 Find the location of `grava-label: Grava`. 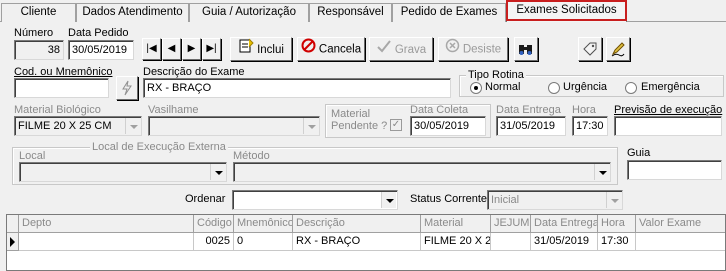

grava-label: Grava is located at coordinates (410, 50).